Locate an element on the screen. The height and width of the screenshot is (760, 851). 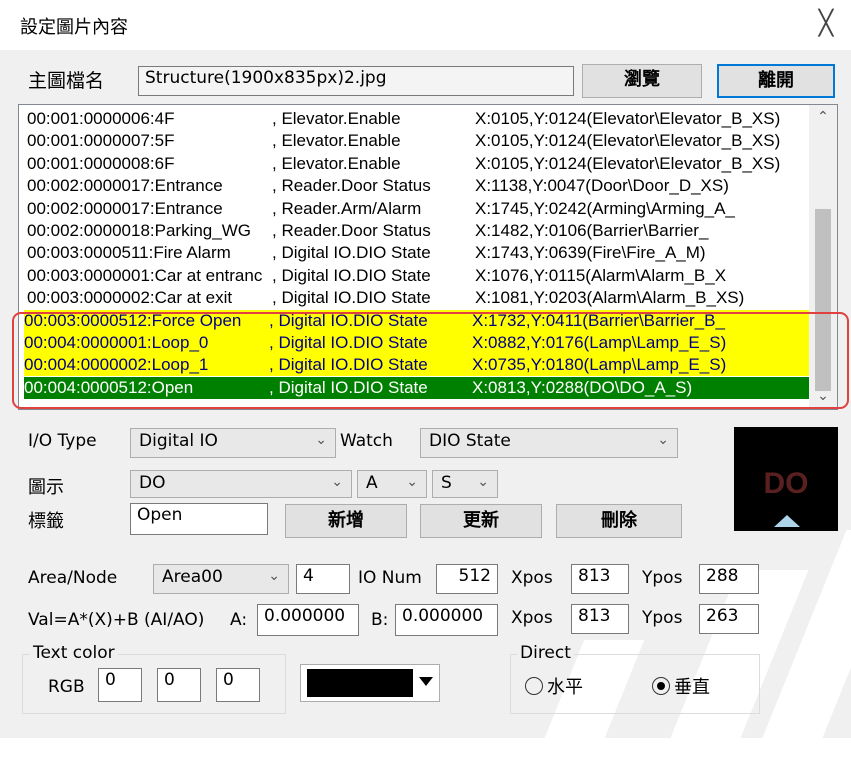
list-item-id: 00:001:0000006:4F is located at coordinates (101, 118).